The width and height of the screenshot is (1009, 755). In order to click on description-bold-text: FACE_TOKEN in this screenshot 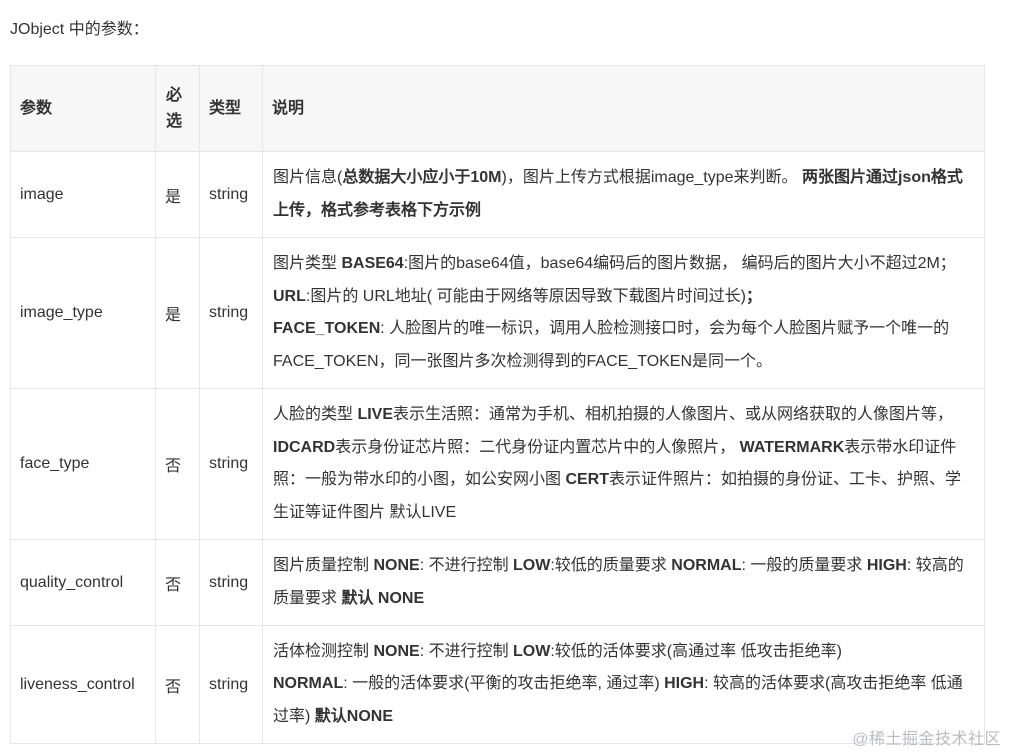, I will do `click(327, 328)`.